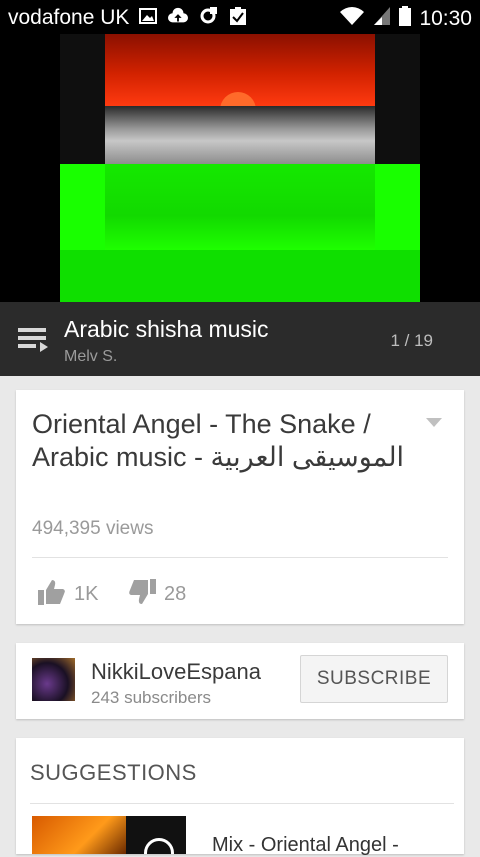  Describe the element at coordinates (79, 835) in the screenshot. I see `thumbnail-left` at that location.